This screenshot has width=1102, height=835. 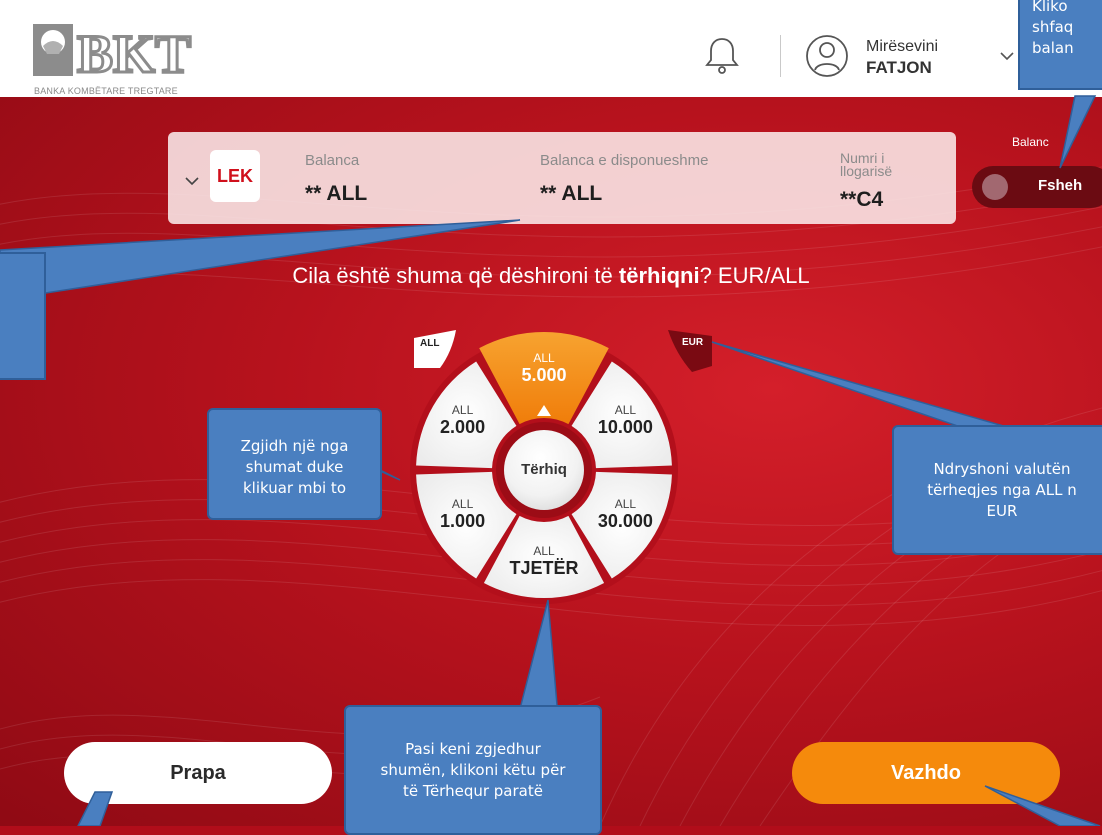 I want to click on greeting-text: Mirësevini, so click(x=902, y=46).